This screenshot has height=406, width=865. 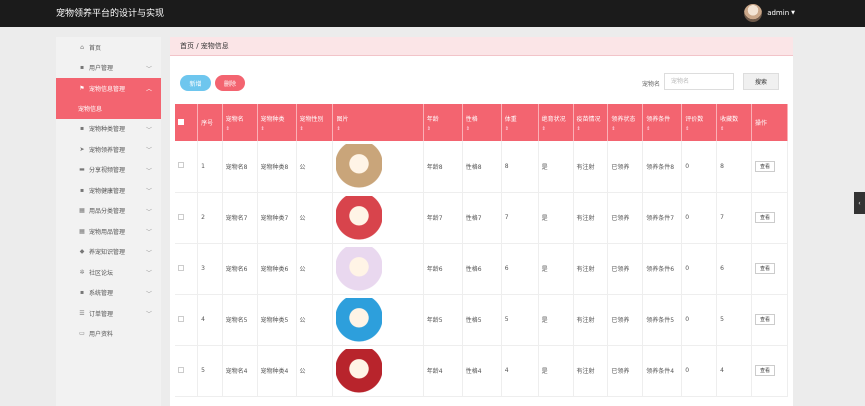 What do you see at coordinates (277, 167) in the screenshot?
I see `cell-type: 宠物种类8` at bounding box center [277, 167].